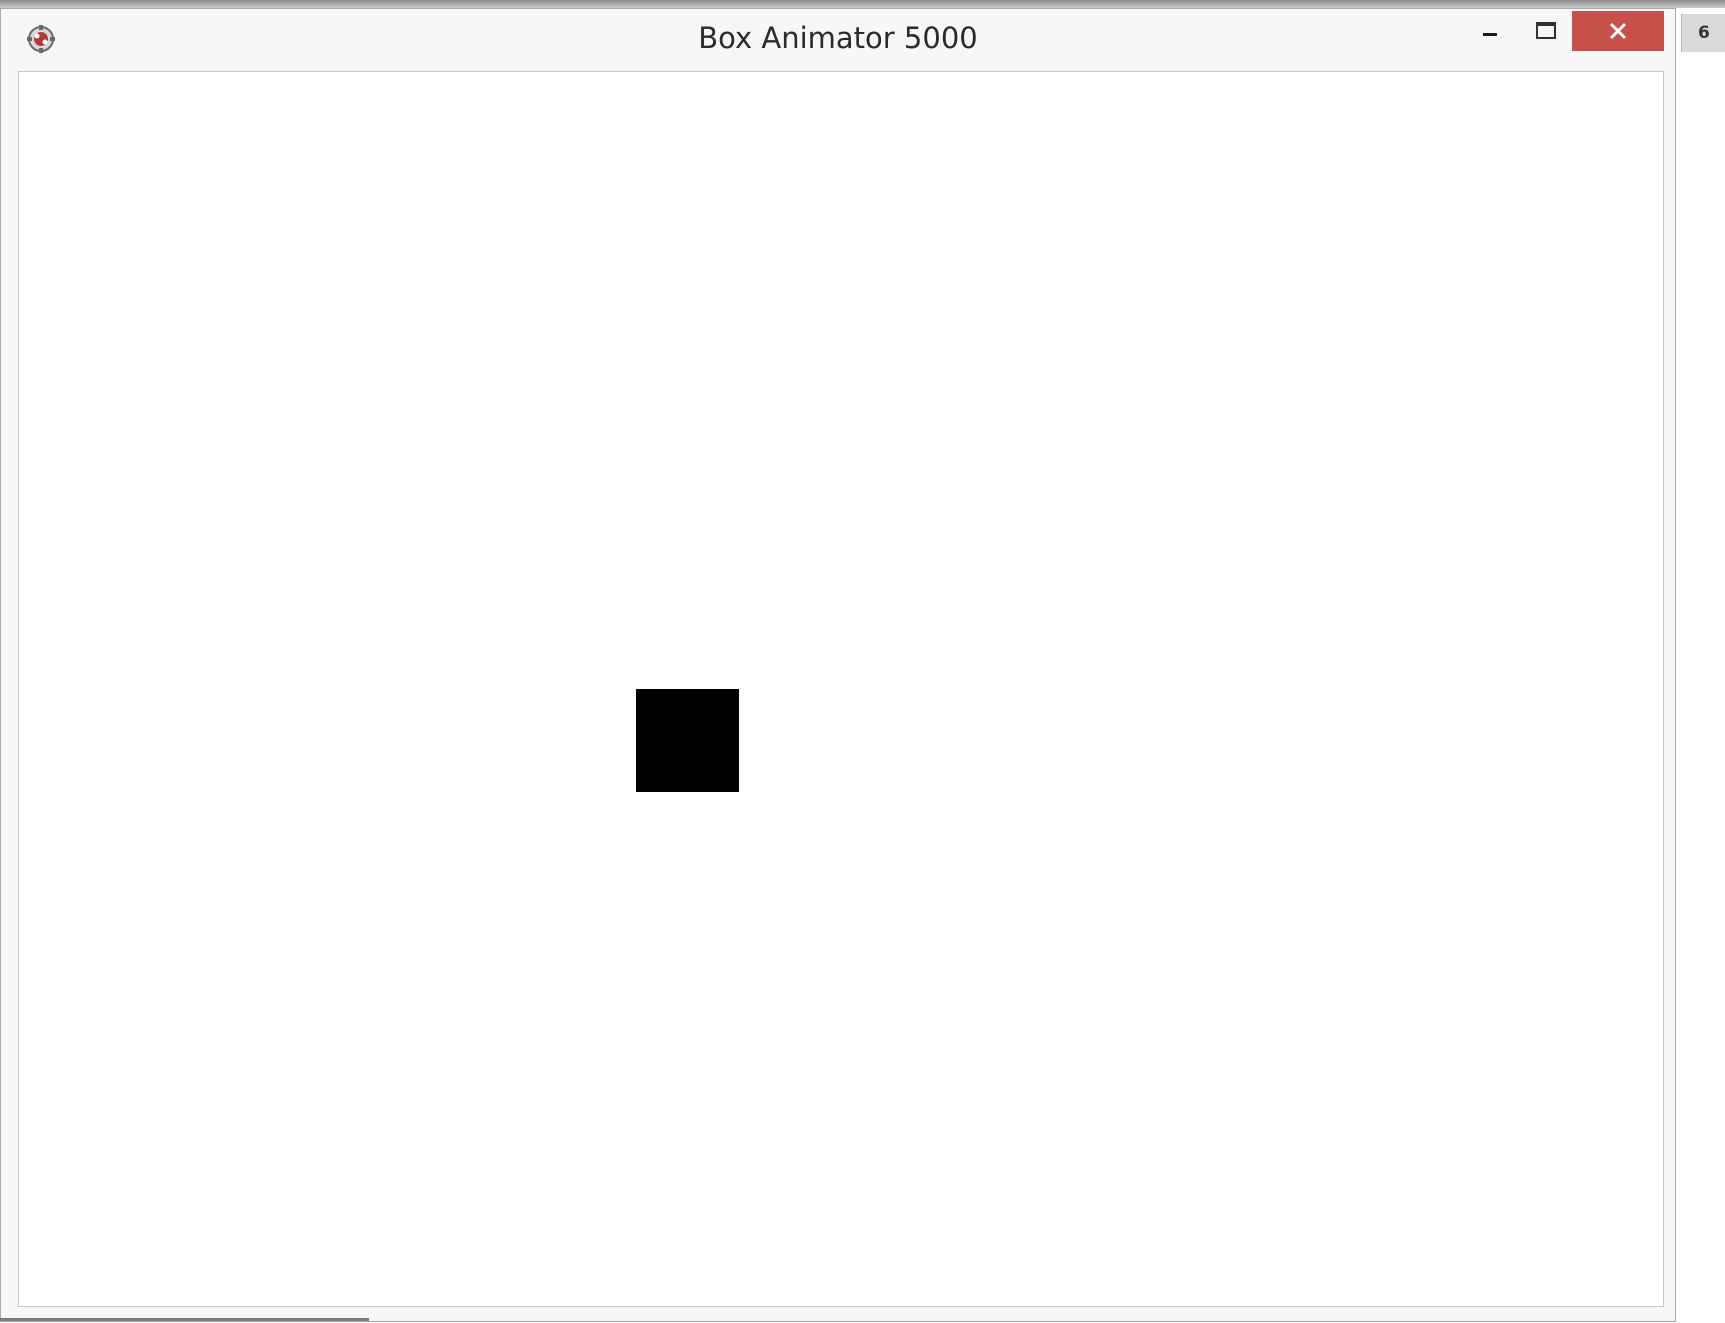  I want to click on close-button, so click(1618, 31).